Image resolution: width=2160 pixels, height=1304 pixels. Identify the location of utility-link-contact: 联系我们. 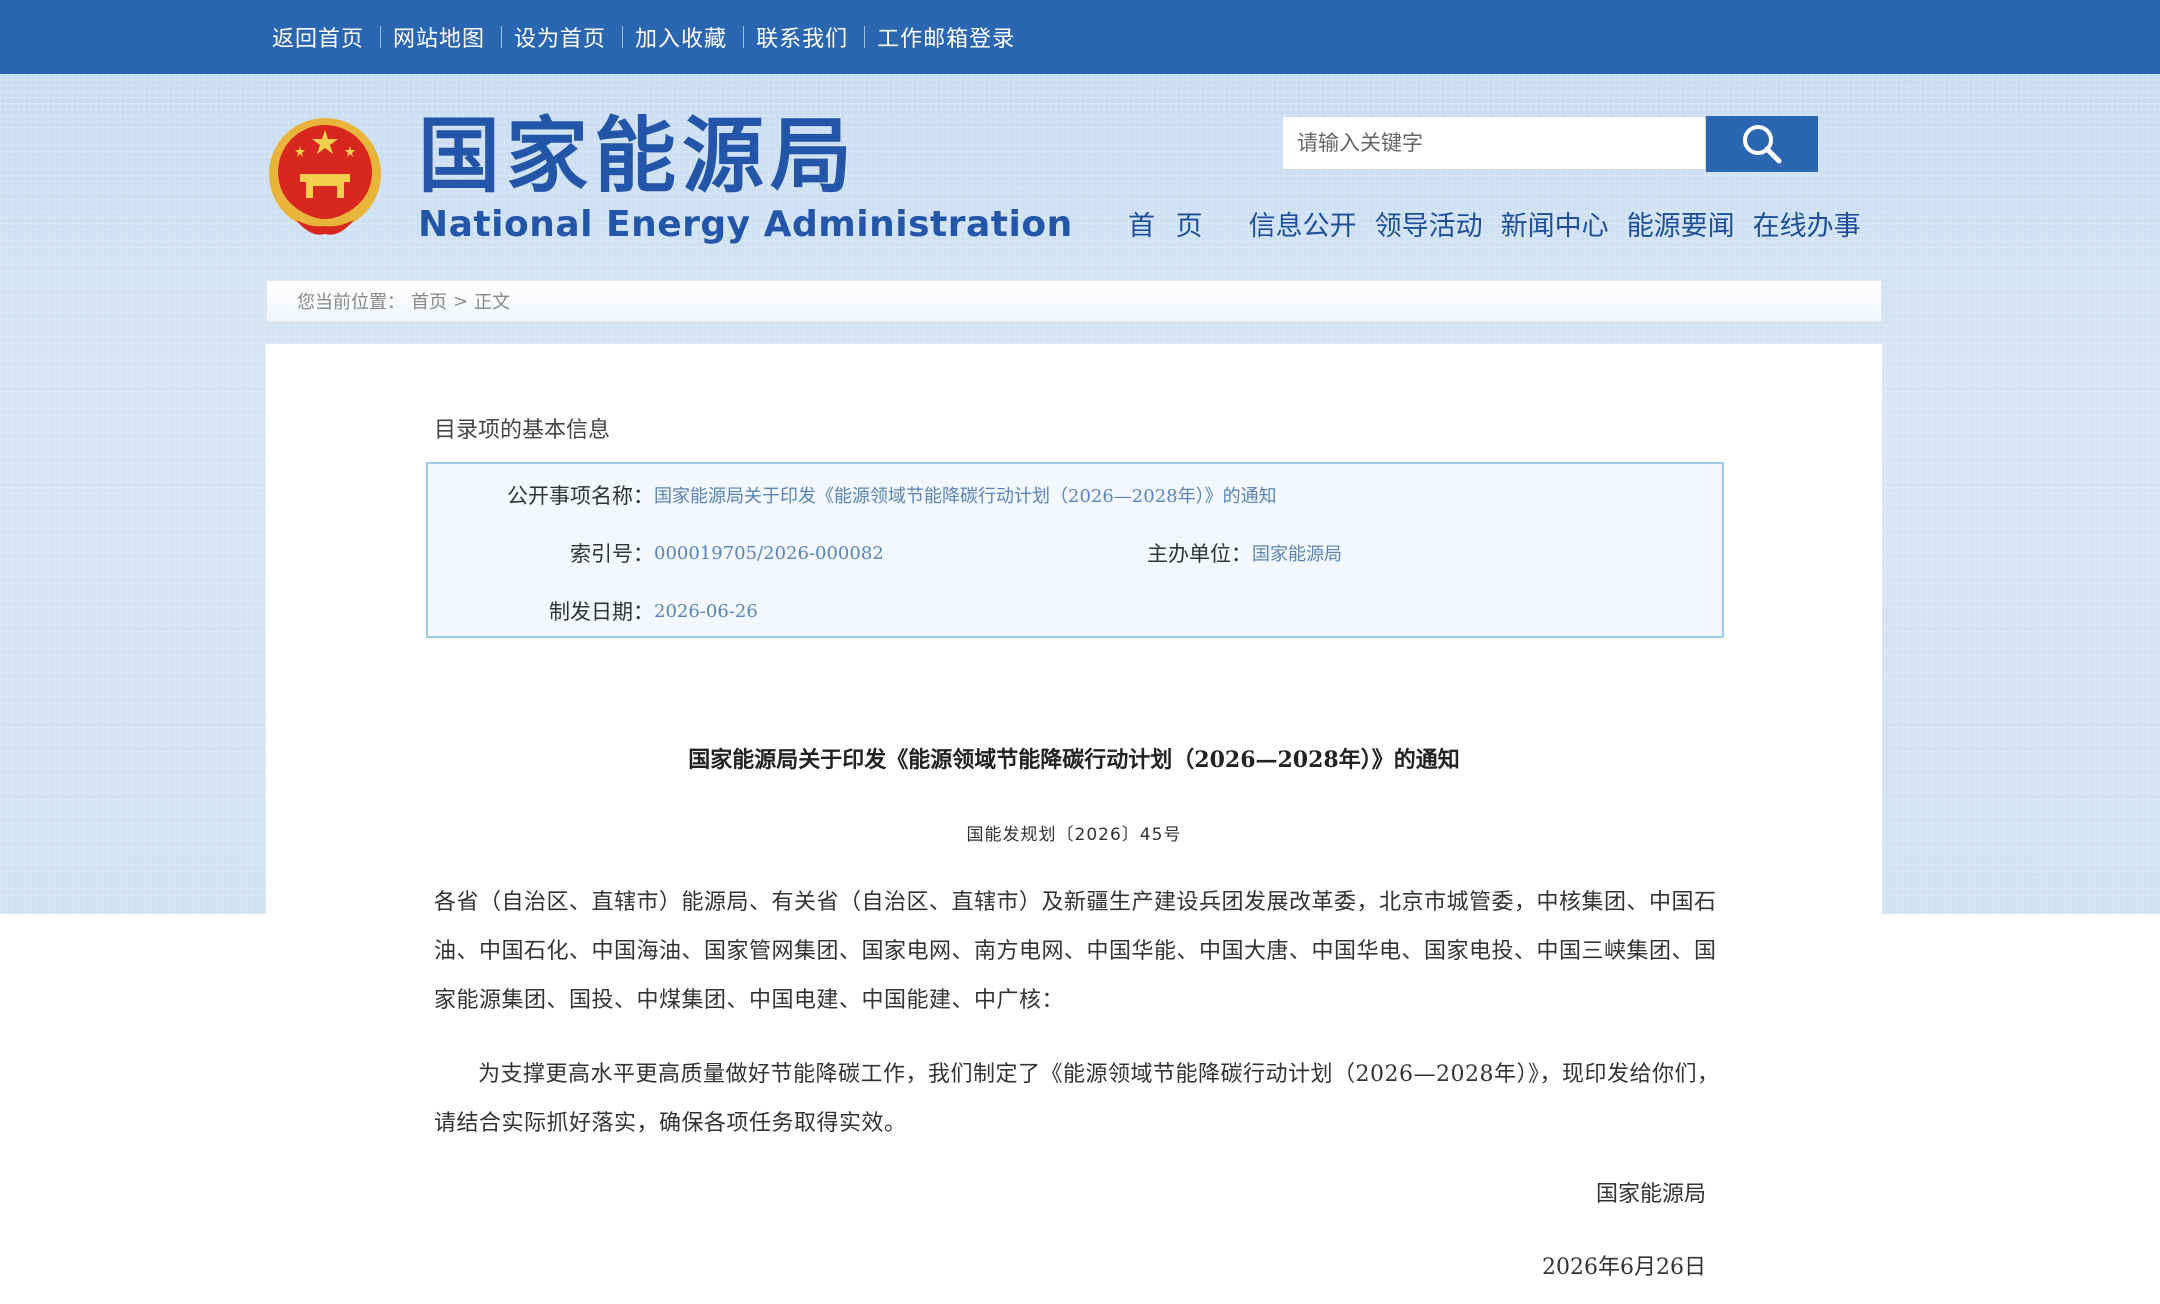
(816, 37).